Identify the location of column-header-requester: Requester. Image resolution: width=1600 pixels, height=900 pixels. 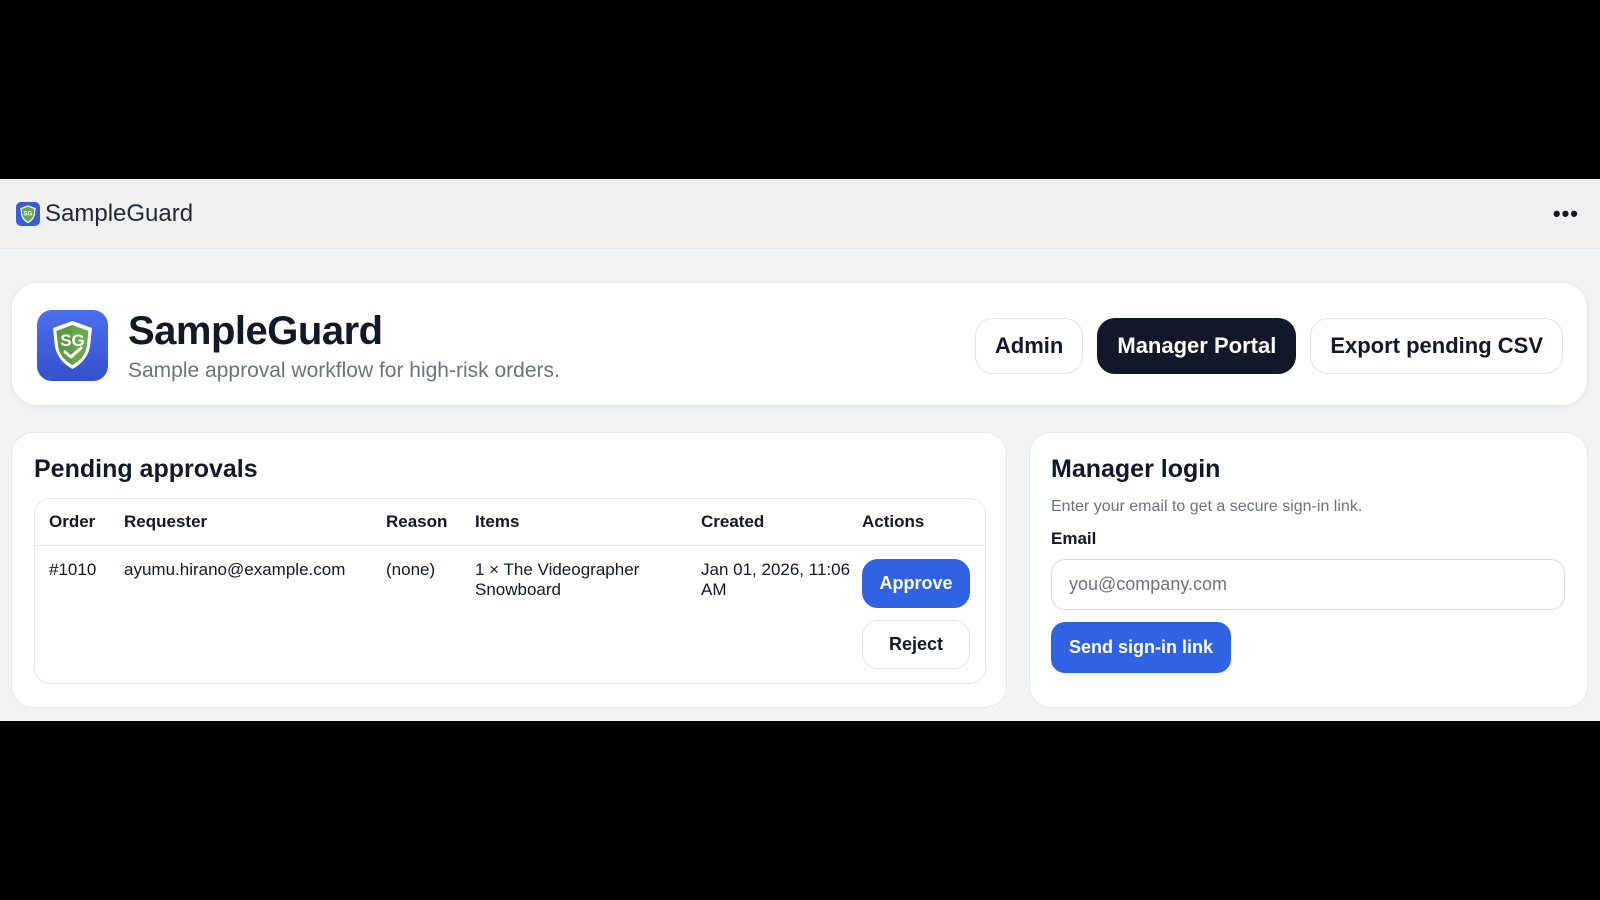
(255, 522).